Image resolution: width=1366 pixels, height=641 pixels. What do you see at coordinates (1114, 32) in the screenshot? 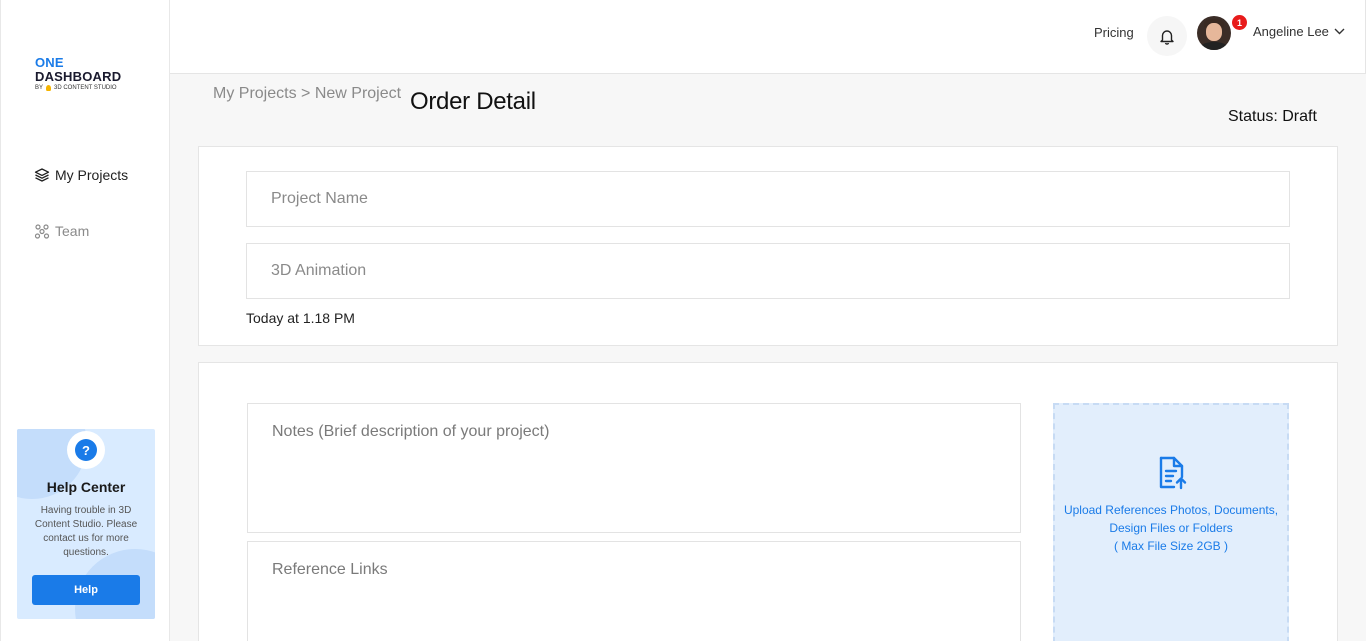
I see `pricing-link: Pricing` at bounding box center [1114, 32].